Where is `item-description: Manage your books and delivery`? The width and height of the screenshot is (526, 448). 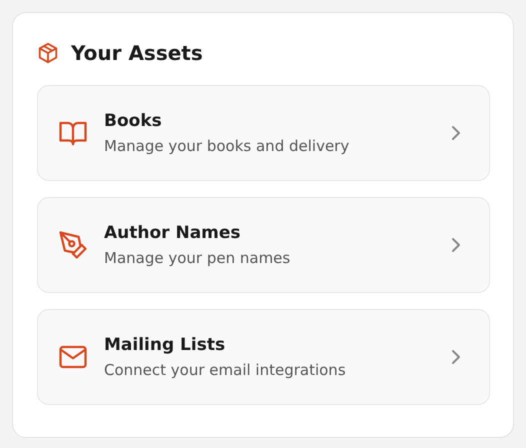
item-description: Manage your books and delivery is located at coordinates (227, 146).